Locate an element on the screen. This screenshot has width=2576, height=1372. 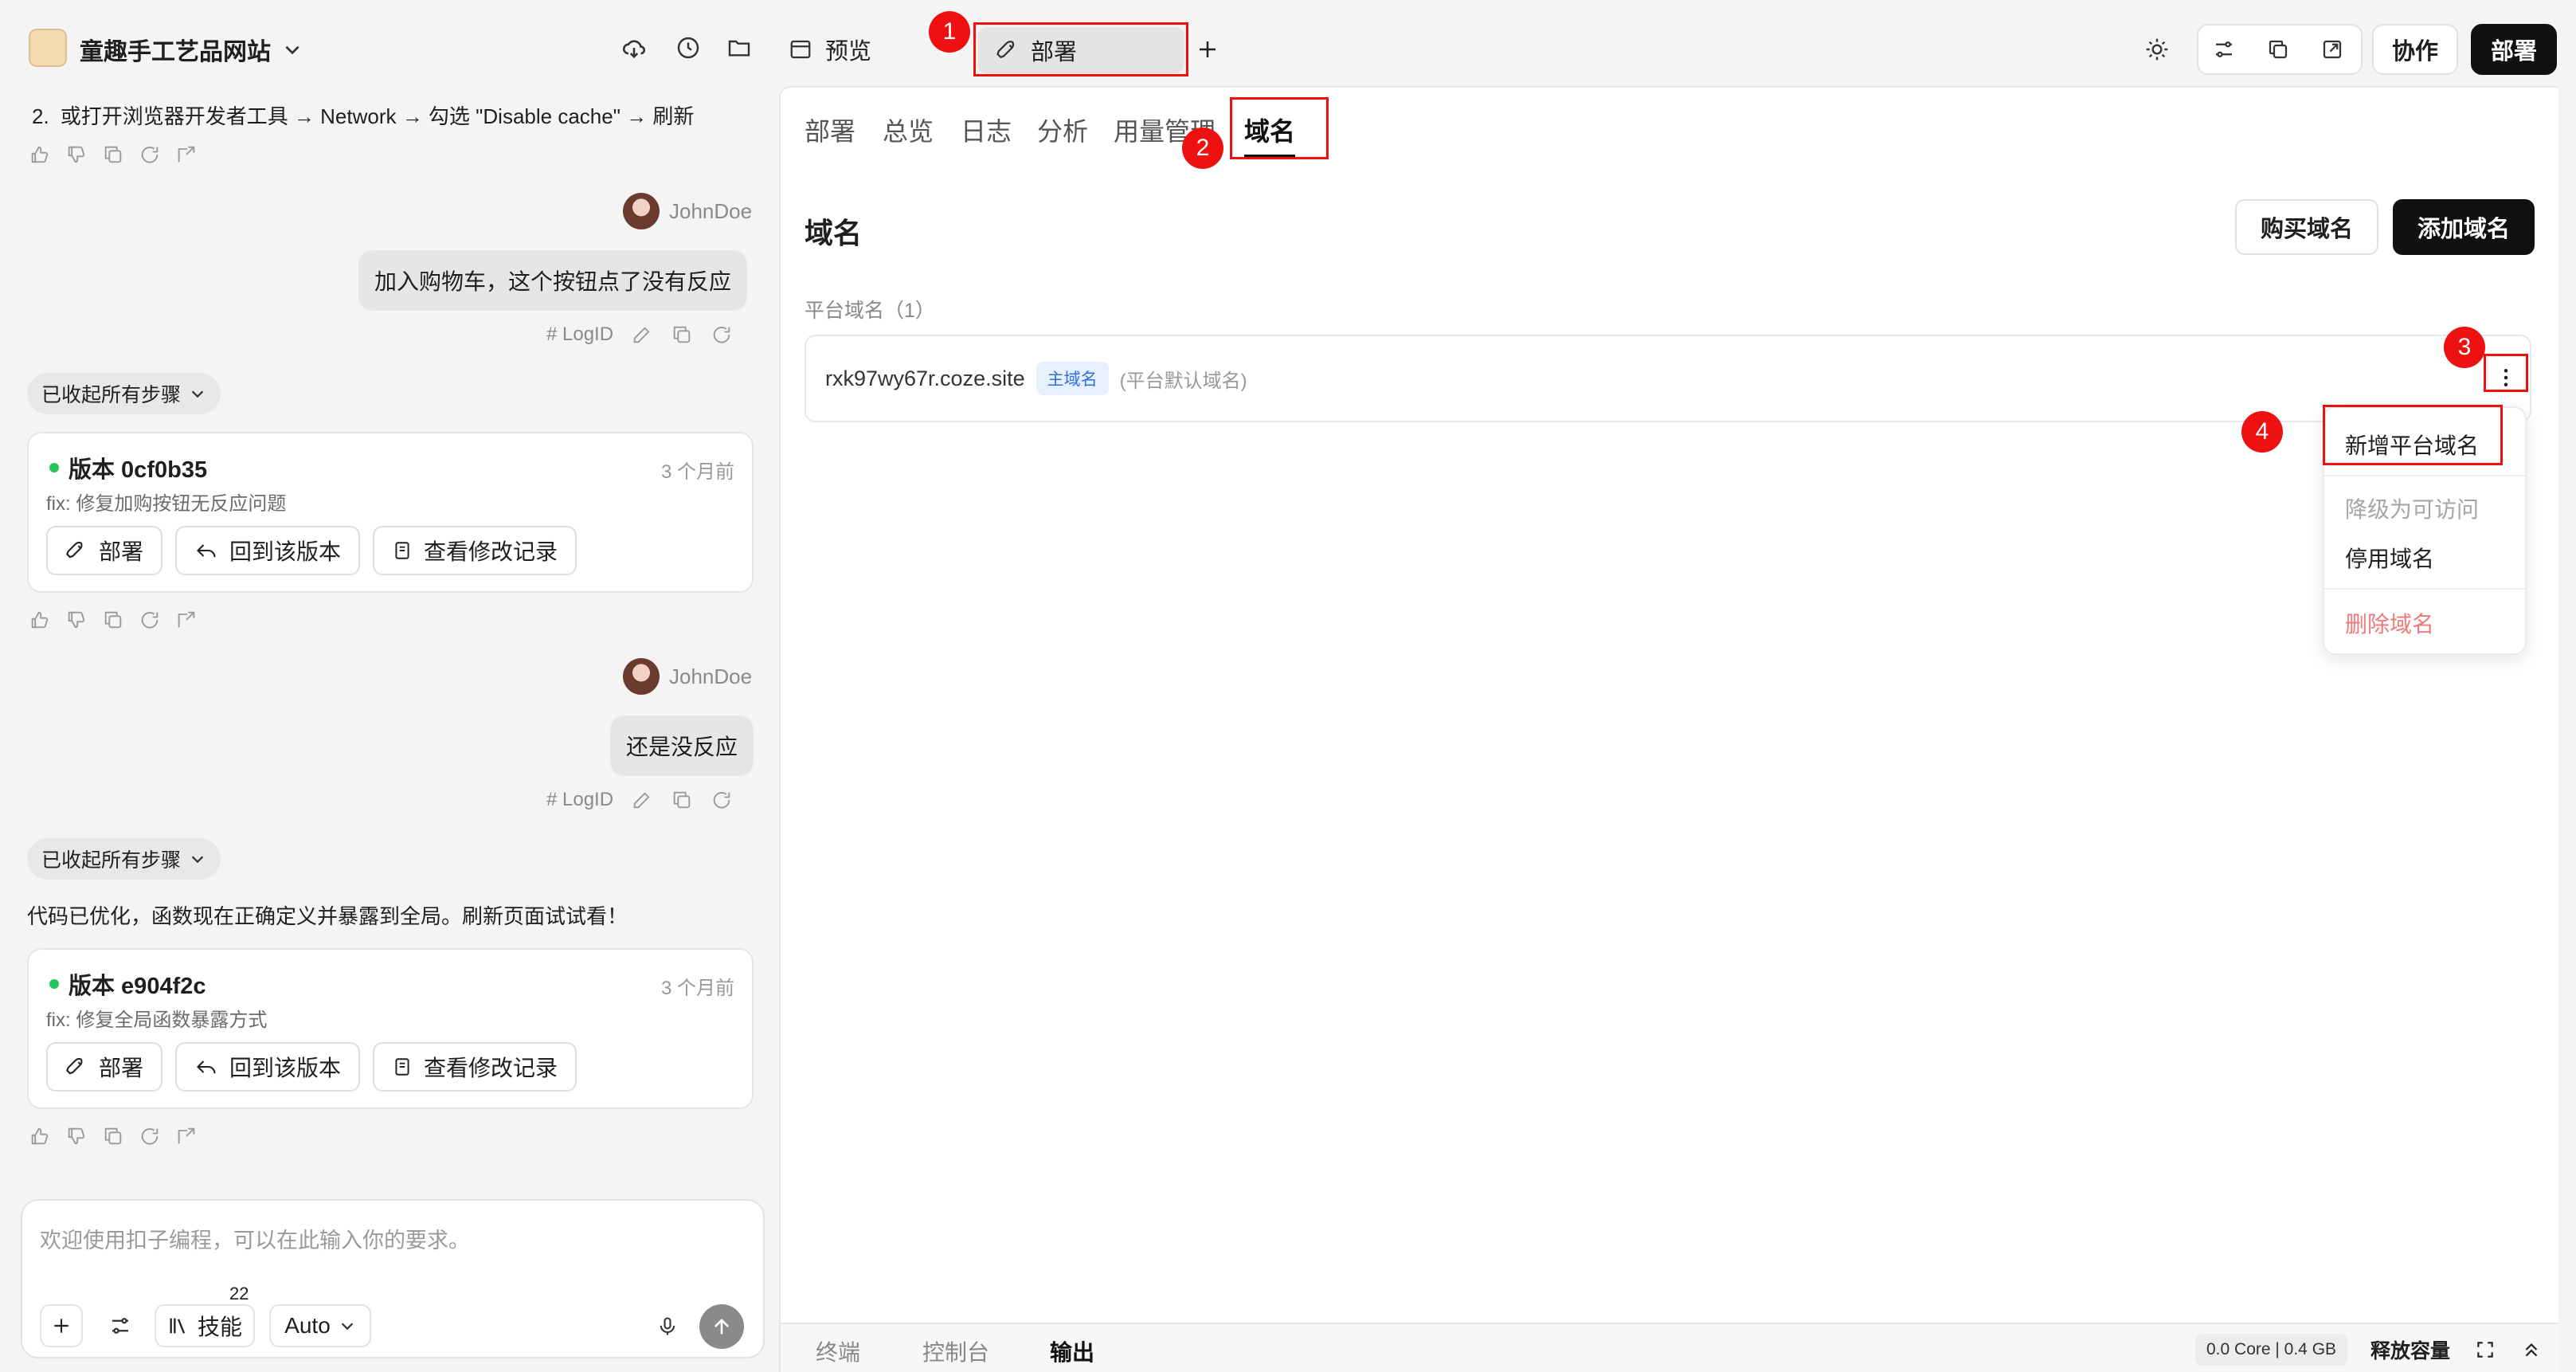
subtab-logs: 日志 is located at coordinates (986, 130).